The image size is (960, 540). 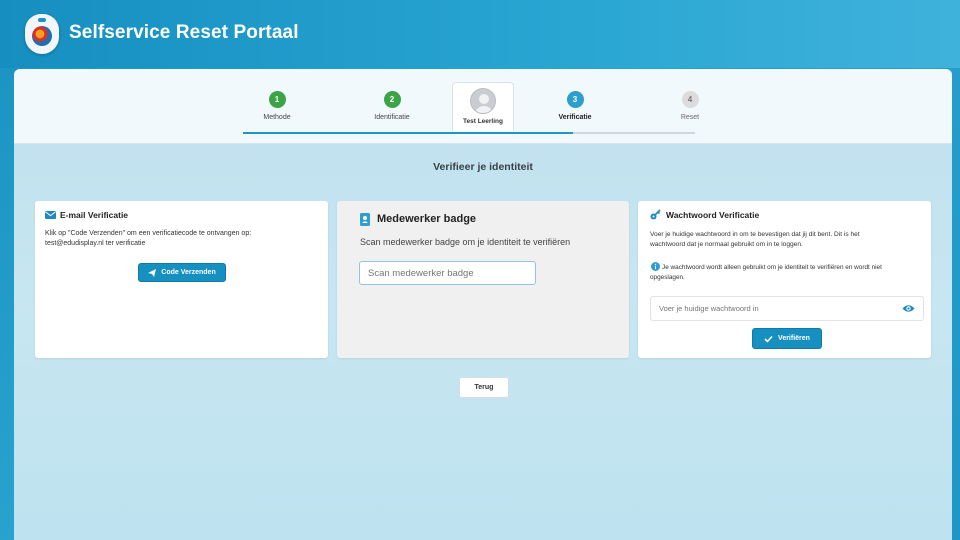 What do you see at coordinates (94, 215) in the screenshot?
I see `email-card-title: E-mail Verificatie` at bounding box center [94, 215].